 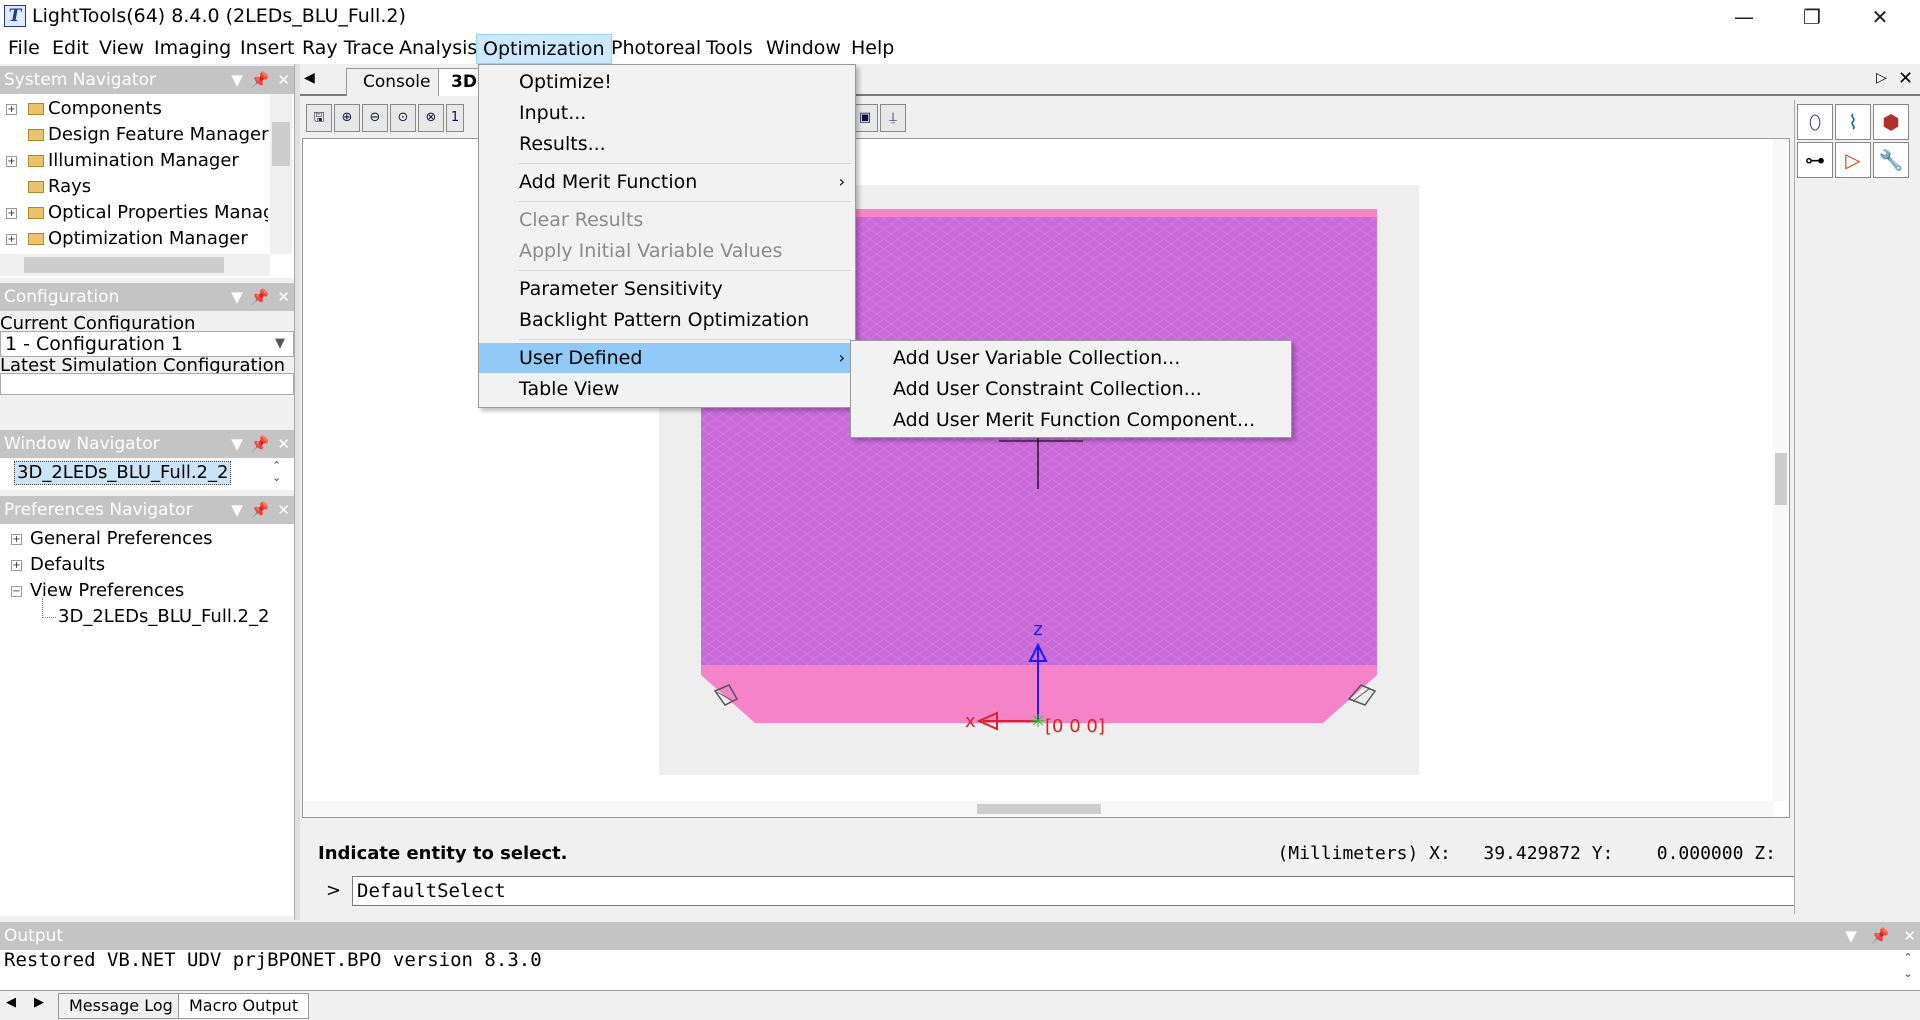 What do you see at coordinates (1853, 122) in the screenshot?
I see `chart-icon: ⌇` at bounding box center [1853, 122].